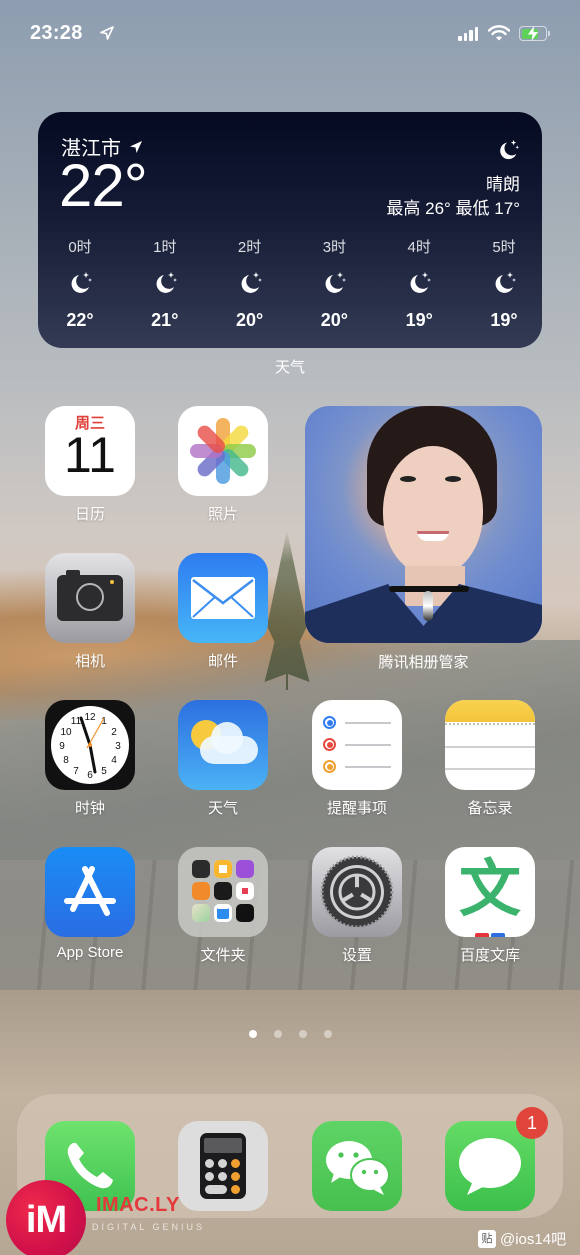 This screenshot has width=580, height=1255. I want to click on apple-tv-icon, so click(245, 913).